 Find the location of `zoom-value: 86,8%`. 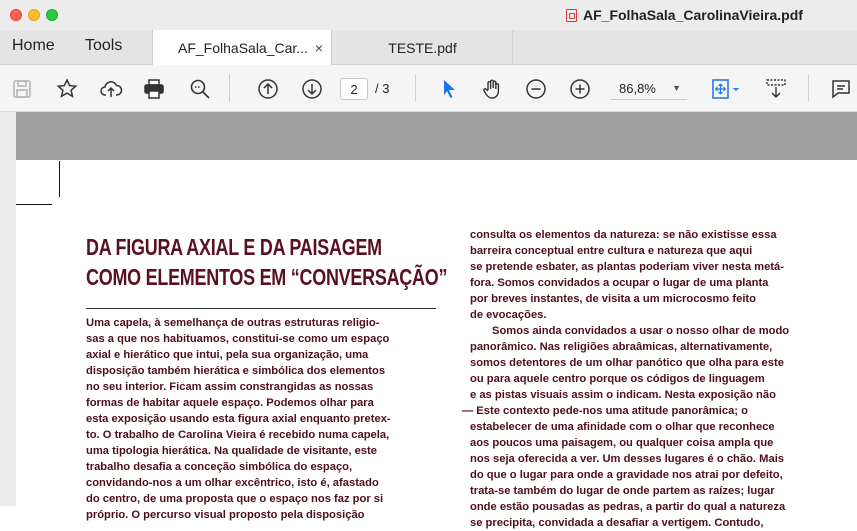

zoom-value: 86,8% is located at coordinates (637, 88).